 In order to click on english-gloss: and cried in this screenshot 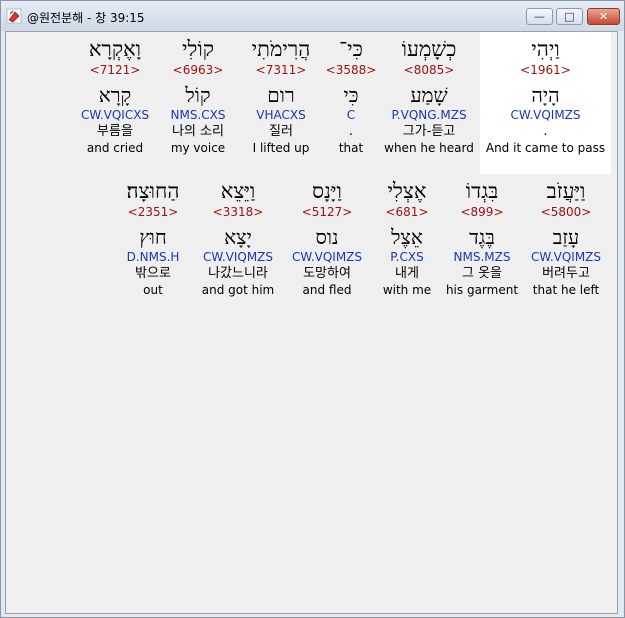, I will do `click(115, 148)`.